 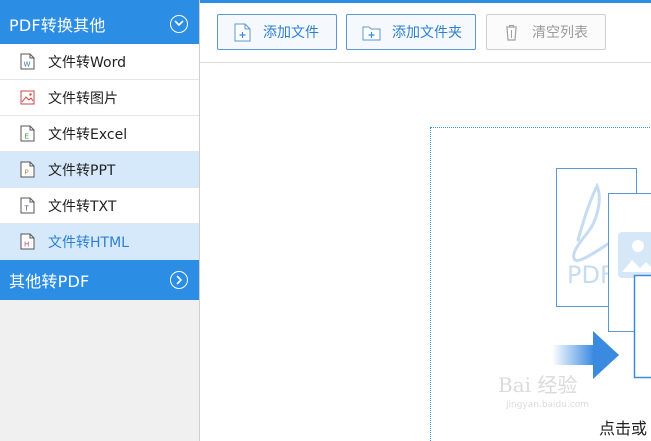 What do you see at coordinates (26, 245) in the screenshot?
I see `svg-text: H` at bounding box center [26, 245].